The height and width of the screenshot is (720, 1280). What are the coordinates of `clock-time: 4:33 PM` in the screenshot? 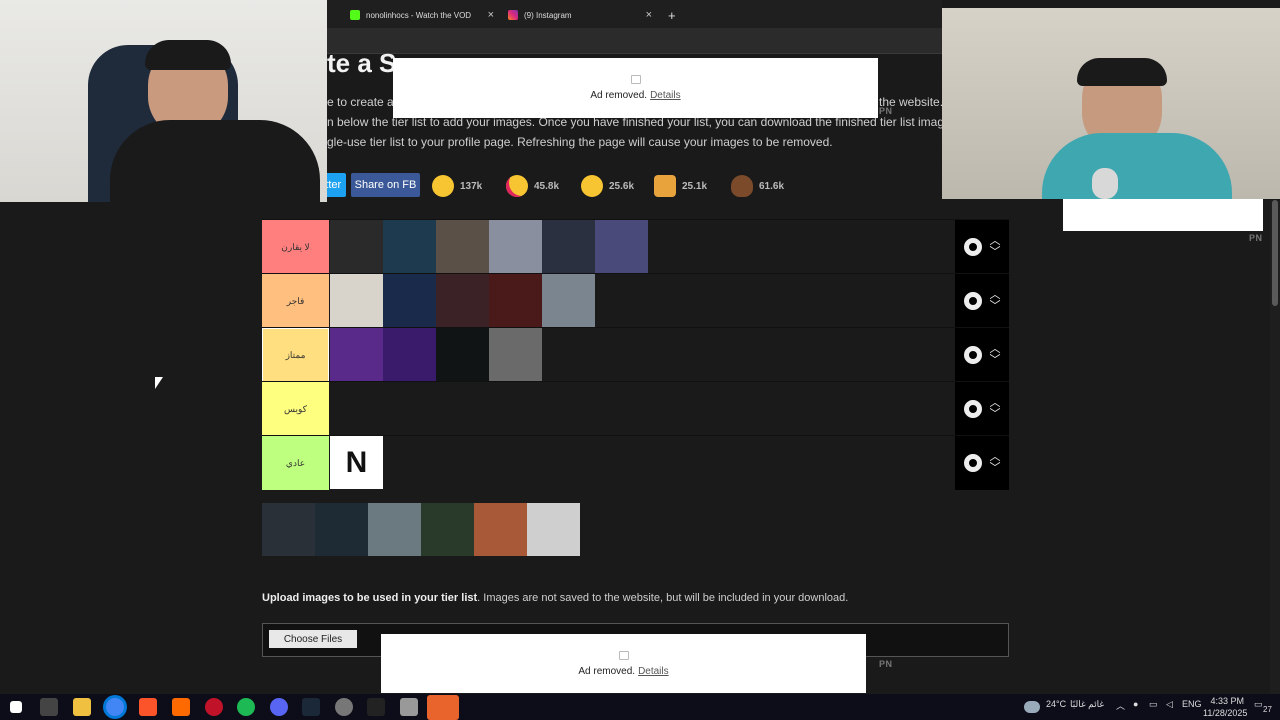 It's located at (1225, 701).